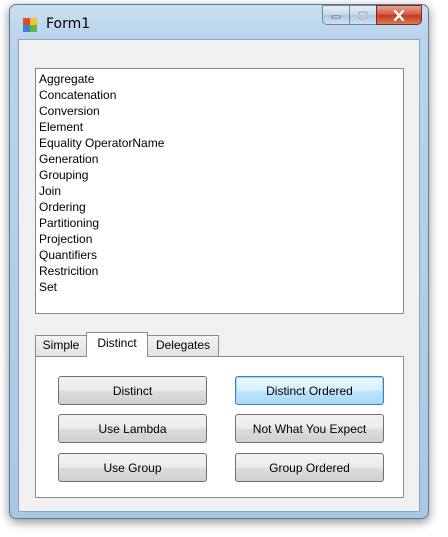  What do you see at coordinates (61, 345) in the screenshot?
I see `tab-simple: Simple` at bounding box center [61, 345].